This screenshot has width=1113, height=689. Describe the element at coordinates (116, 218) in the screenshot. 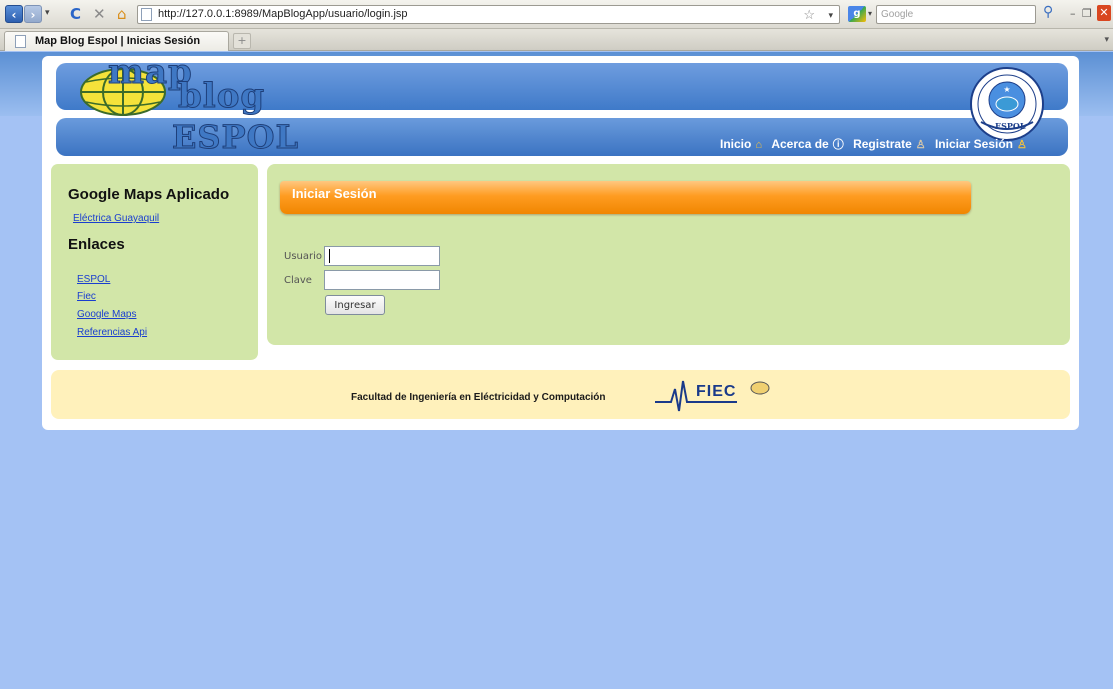

I see `sidebar-link-electrica-guayaquil: Eléctrica Guayaquil` at that location.